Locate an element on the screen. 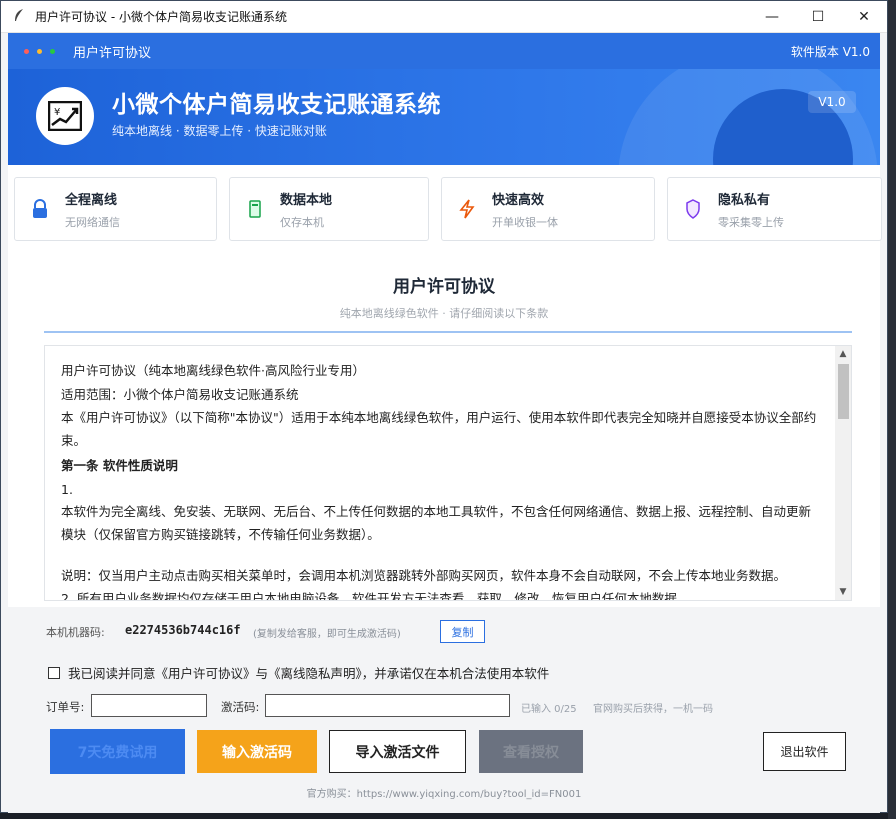 This screenshot has width=896, height=819. window-dots is located at coordinates (39, 51).